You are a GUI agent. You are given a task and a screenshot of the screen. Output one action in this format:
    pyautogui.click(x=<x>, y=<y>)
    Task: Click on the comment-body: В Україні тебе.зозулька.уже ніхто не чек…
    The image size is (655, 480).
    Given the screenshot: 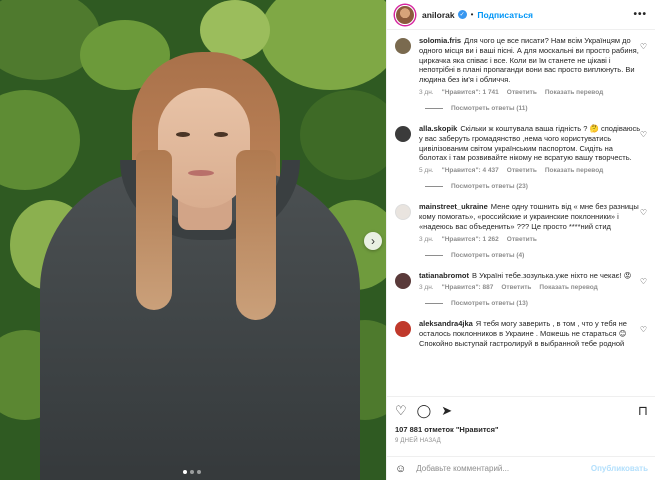 What is the action you would take?
    pyautogui.click(x=552, y=275)
    